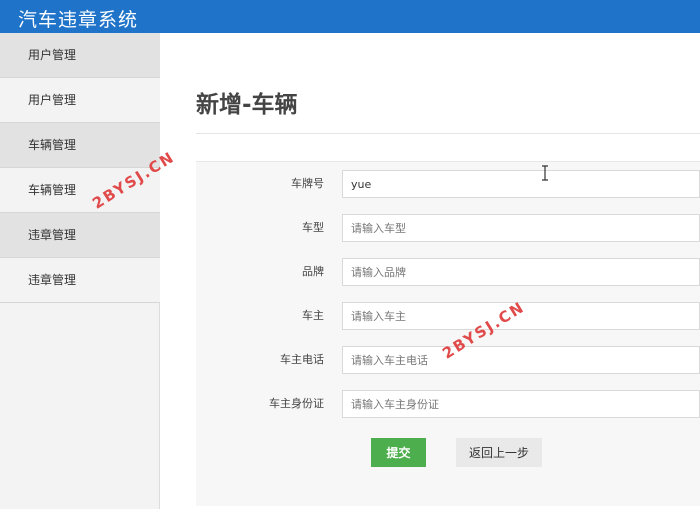  Describe the element at coordinates (80, 100) in the screenshot. I see `sidebar-item-users: 用户管理` at that location.